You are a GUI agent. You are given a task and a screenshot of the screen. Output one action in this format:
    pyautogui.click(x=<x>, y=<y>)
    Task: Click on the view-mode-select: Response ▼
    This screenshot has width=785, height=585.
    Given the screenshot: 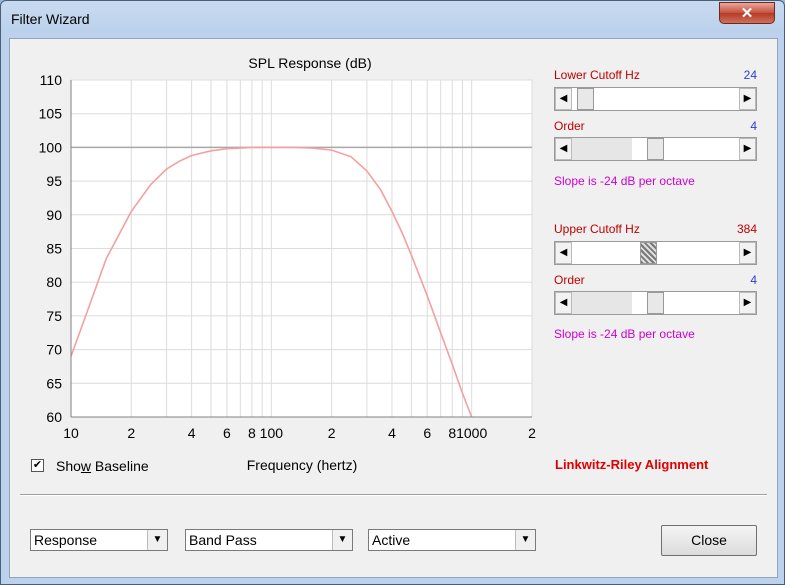 What is the action you would take?
    pyautogui.click(x=99, y=540)
    